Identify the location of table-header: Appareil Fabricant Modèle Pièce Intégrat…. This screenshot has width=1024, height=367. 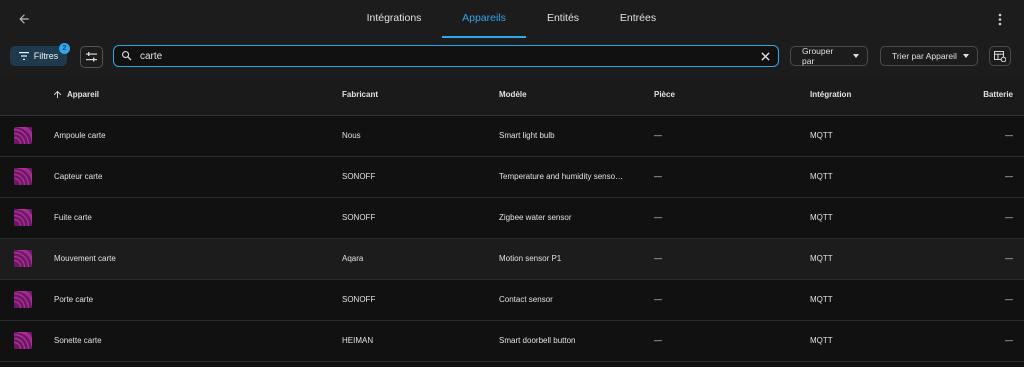
(512, 95).